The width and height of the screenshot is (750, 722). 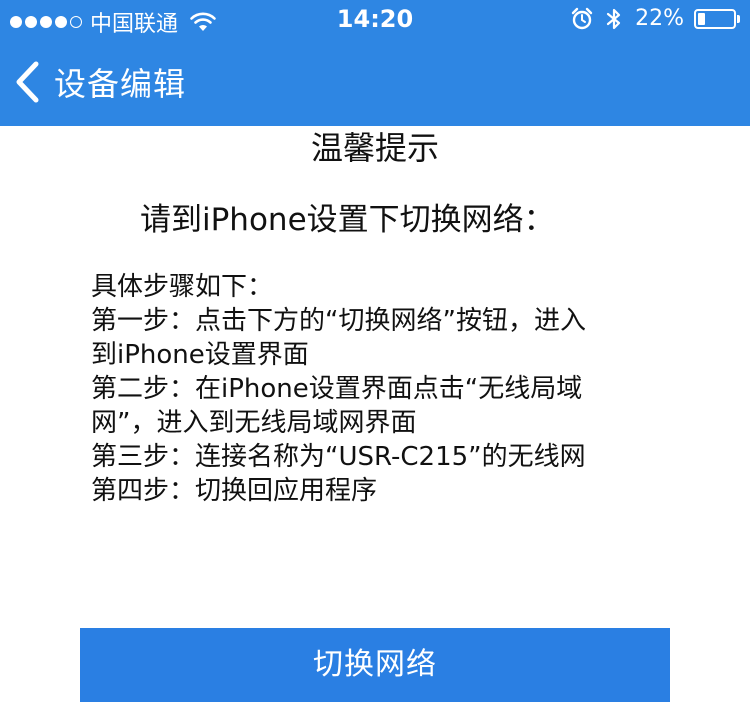 I want to click on page-title: 设备编辑, so click(x=120, y=84).